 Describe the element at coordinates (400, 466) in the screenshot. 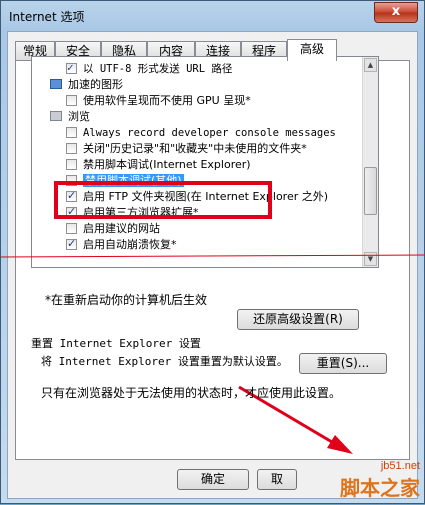

I see `watermark-site: jb51.net` at that location.